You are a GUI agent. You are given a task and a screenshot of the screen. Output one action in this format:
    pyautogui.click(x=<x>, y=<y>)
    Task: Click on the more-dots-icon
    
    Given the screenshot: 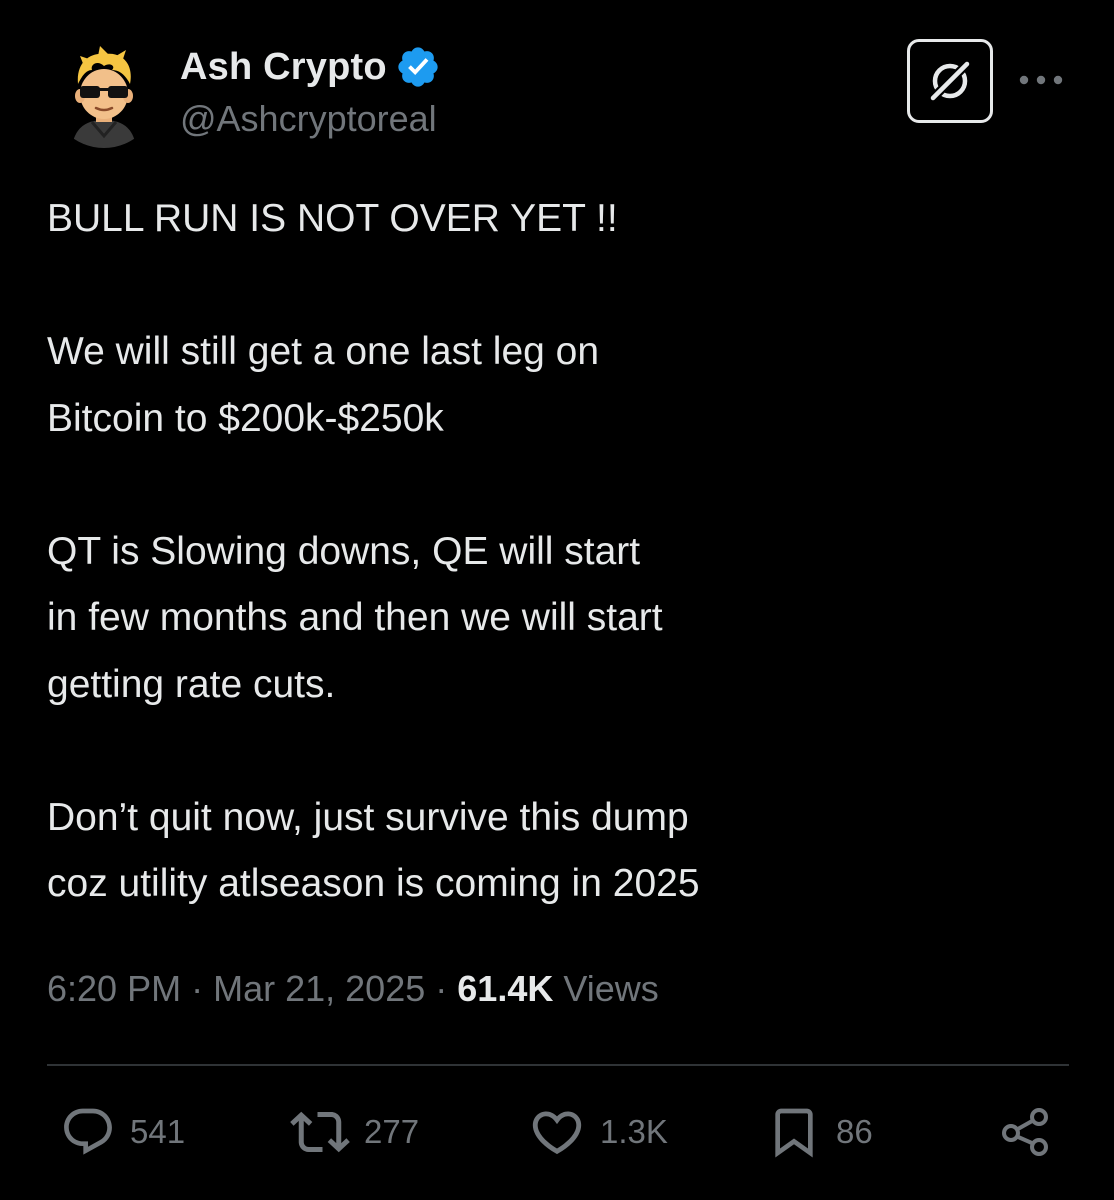 What is the action you would take?
    pyautogui.click(x=1041, y=80)
    